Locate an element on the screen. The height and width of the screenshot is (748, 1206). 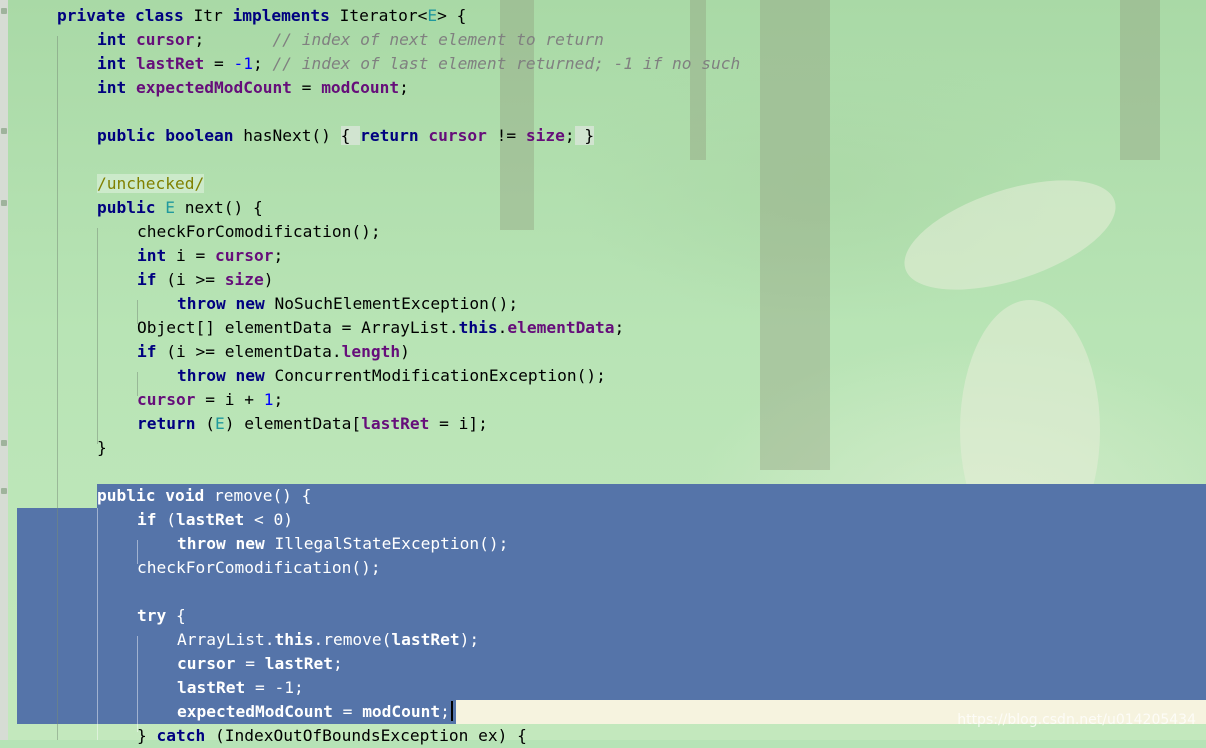
comment: // index of next element to return is located at coordinates (438, 39).